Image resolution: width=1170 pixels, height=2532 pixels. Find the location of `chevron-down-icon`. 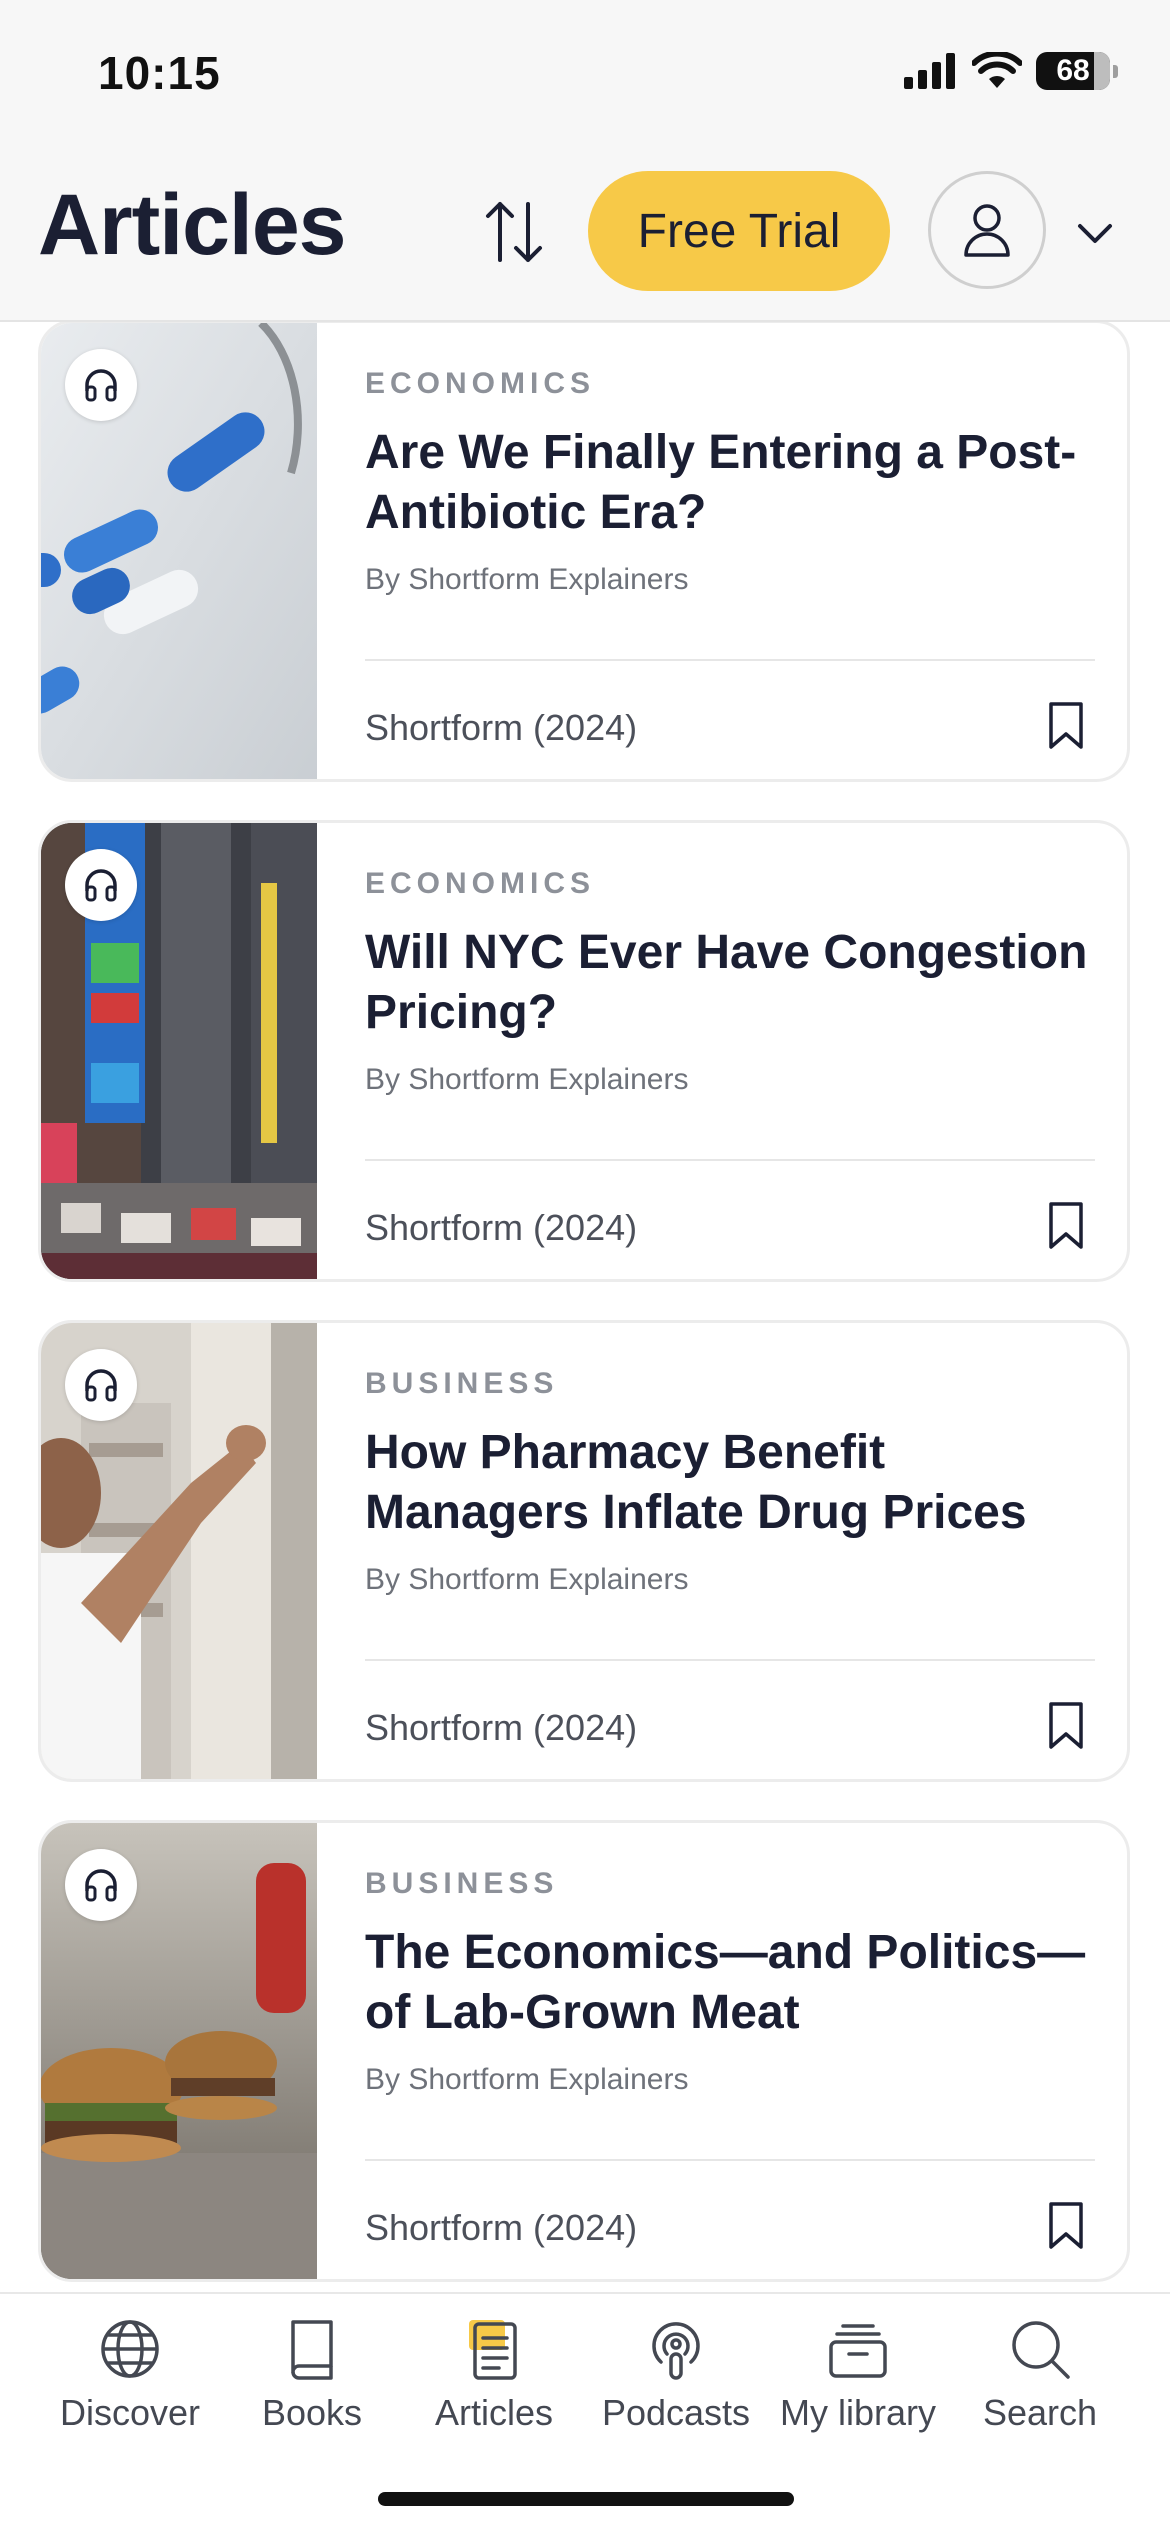

chevron-down-icon is located at coordinates (1095, 233).